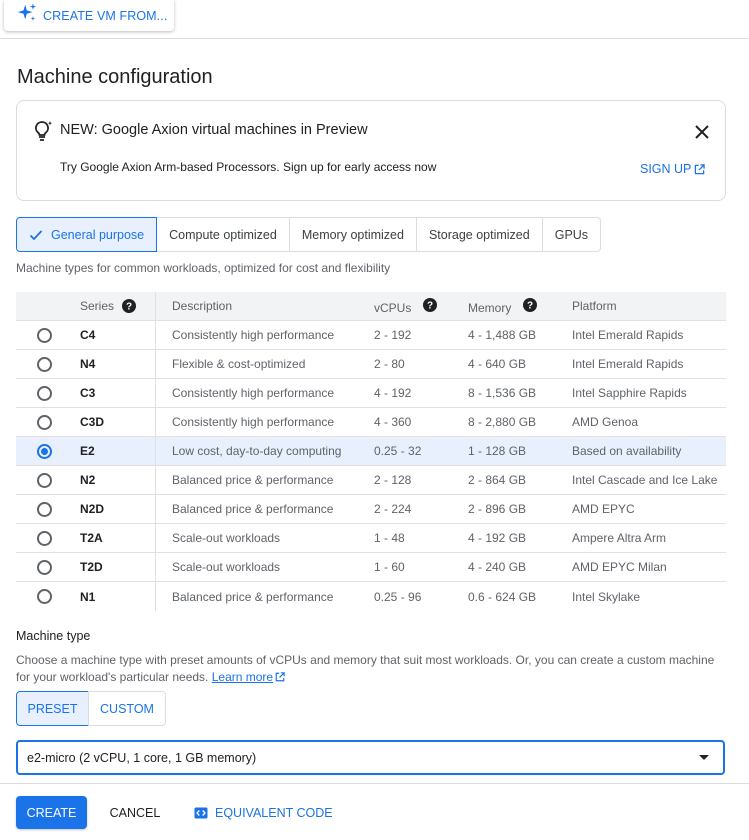 This screenshot has width=749, height=840. Describe the element at coordinates (114, 509) in the screenshot. I see `series-cell: N2D` at that location.